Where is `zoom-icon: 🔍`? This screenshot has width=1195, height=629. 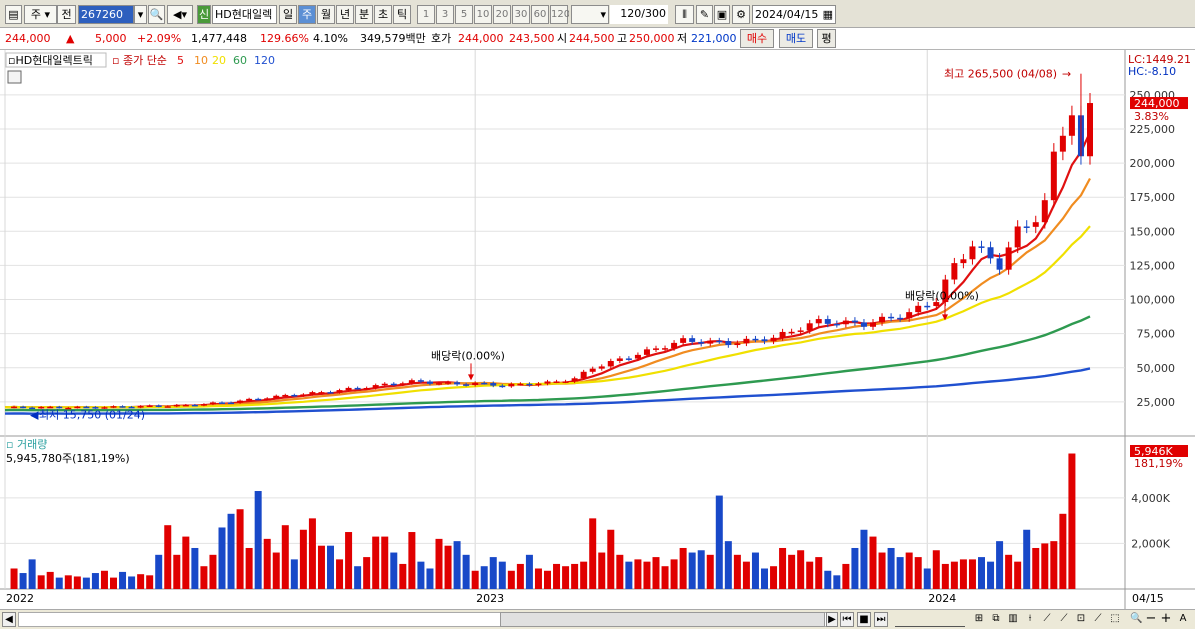
zoom-icon: 🔍 is located at coordinates (1136, 619).